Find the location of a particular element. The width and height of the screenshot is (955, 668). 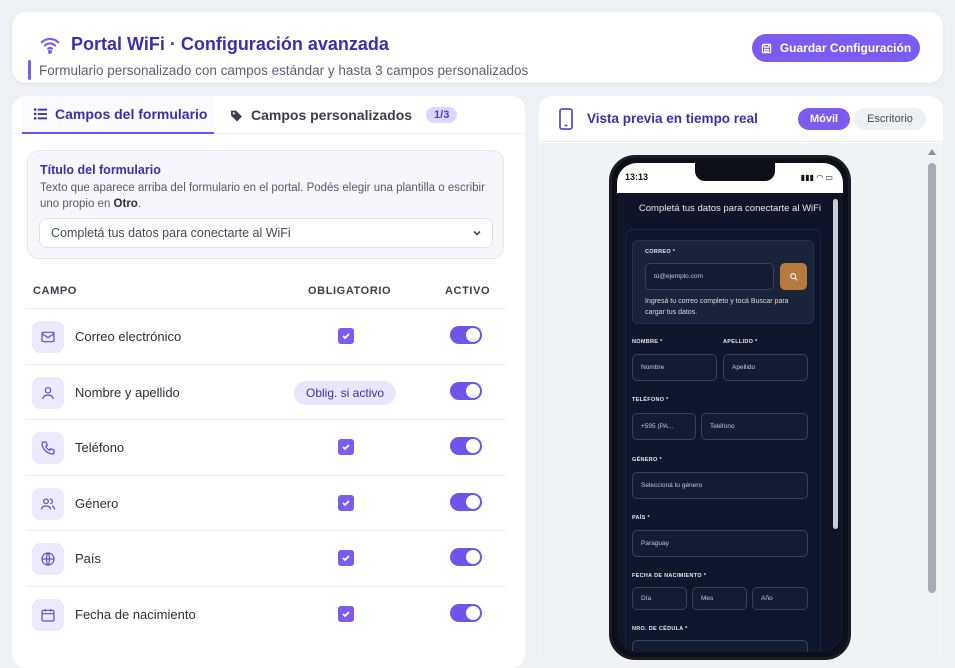

column-header-required: OBLIGATORIO is located at coordinates (350, 291).